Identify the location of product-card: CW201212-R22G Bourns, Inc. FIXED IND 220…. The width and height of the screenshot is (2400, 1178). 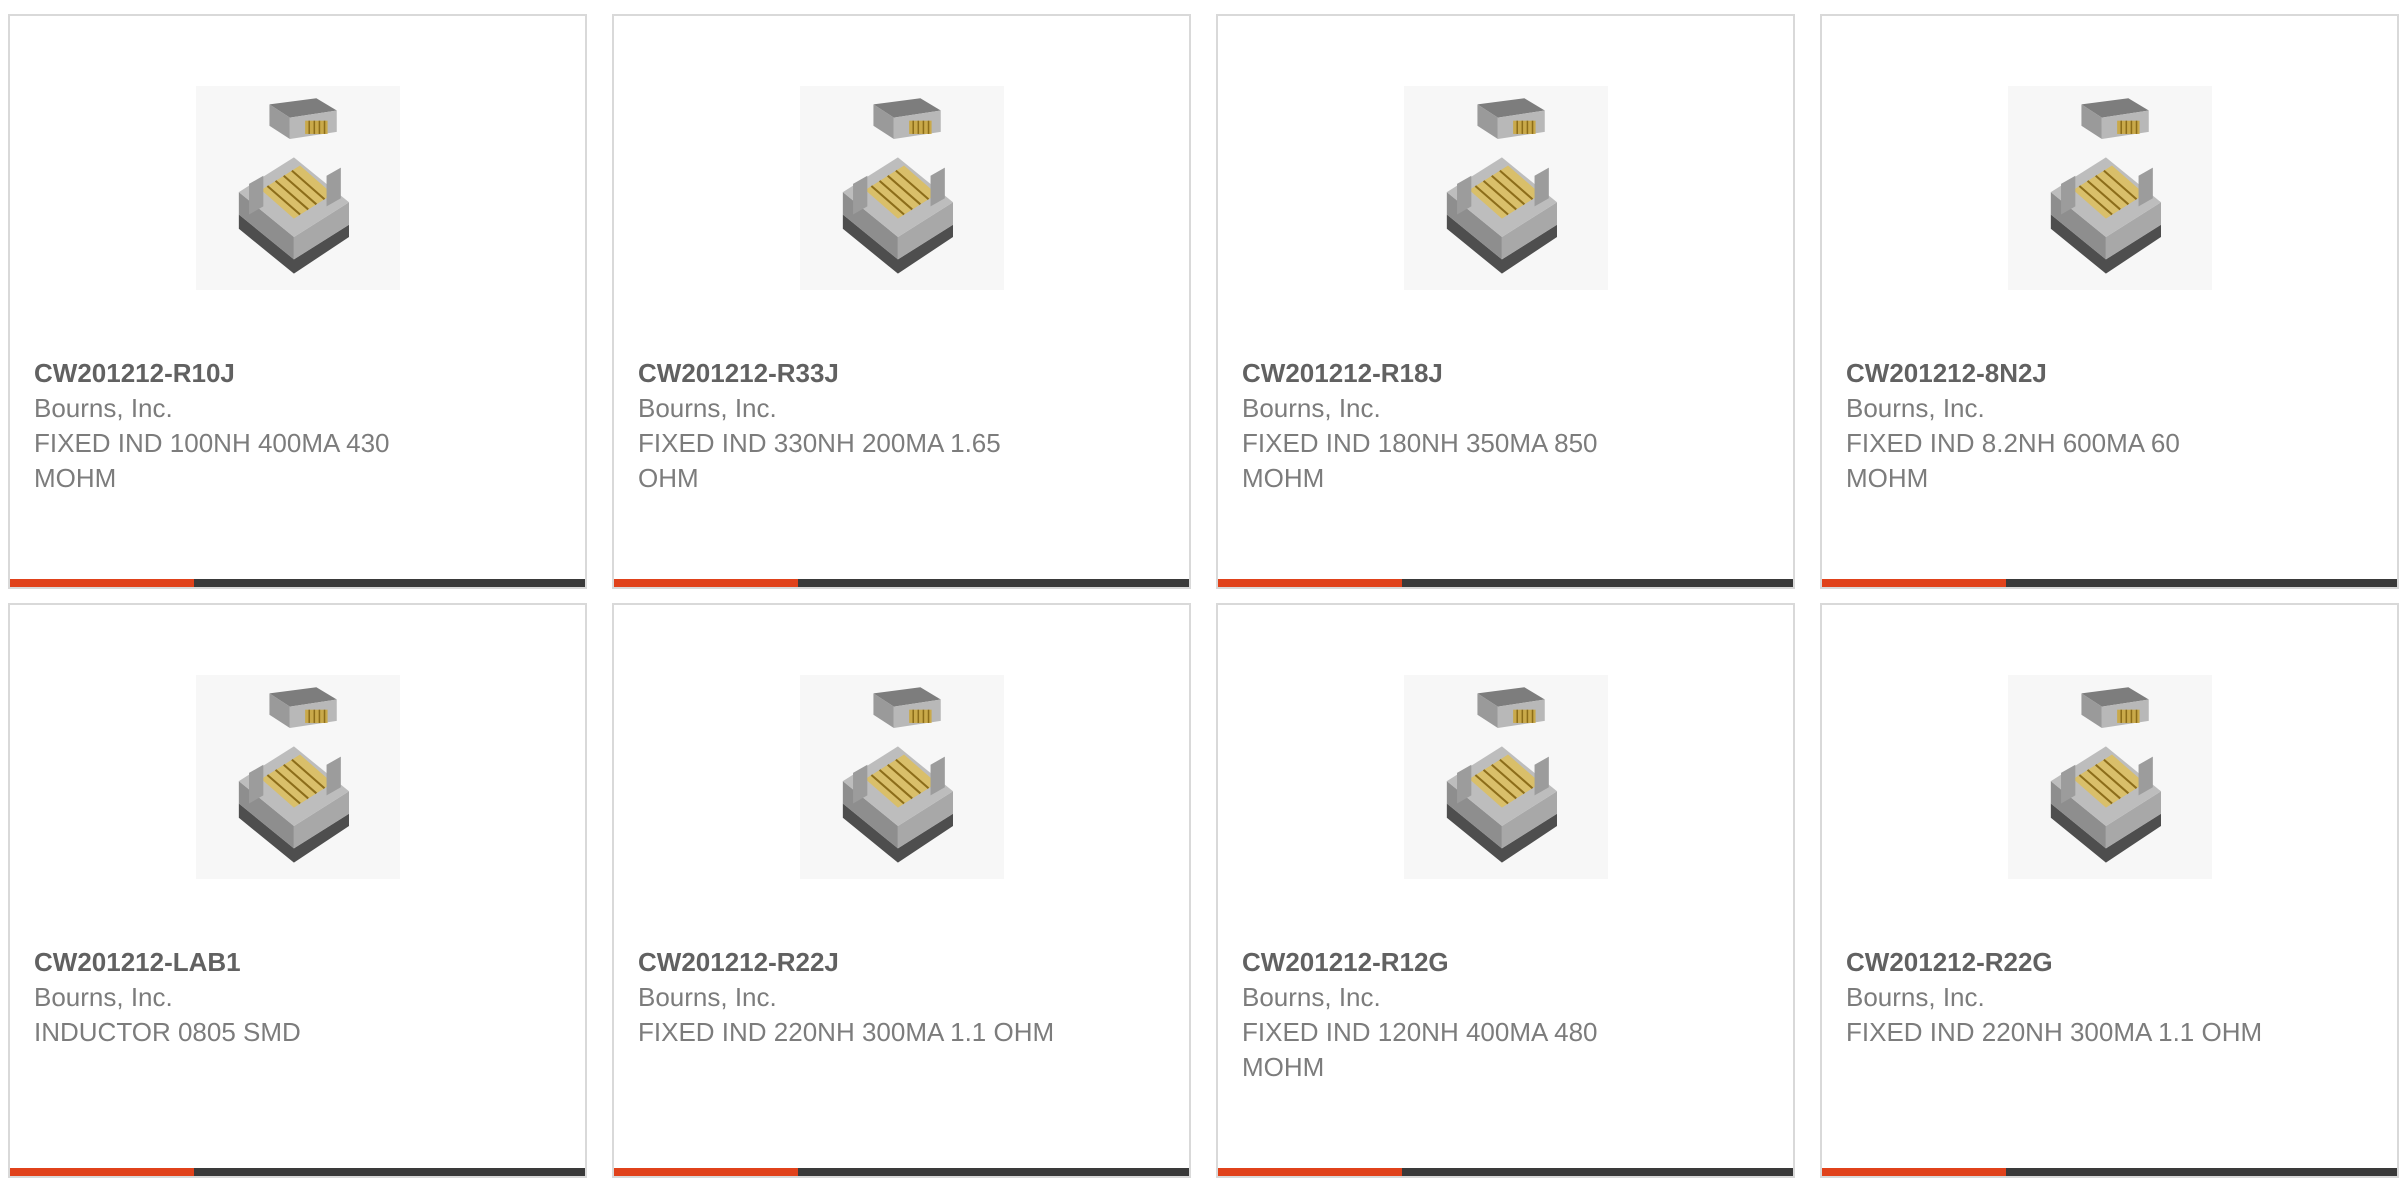
(2109, 890).